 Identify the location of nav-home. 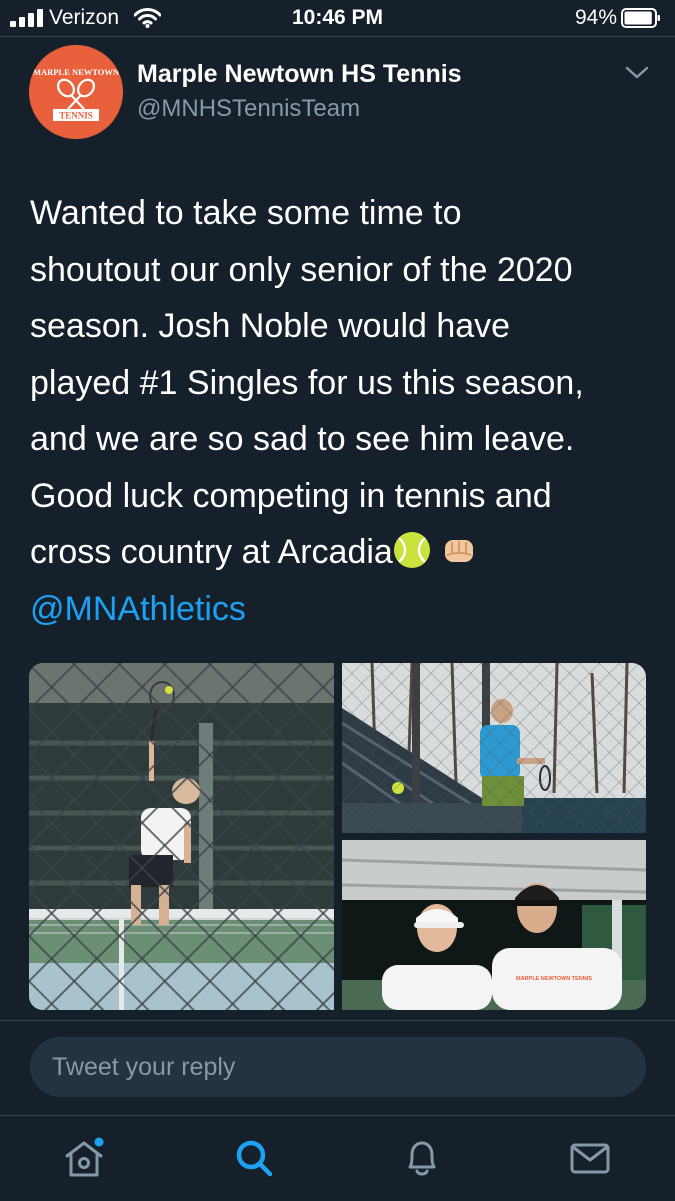
(84, 1158).